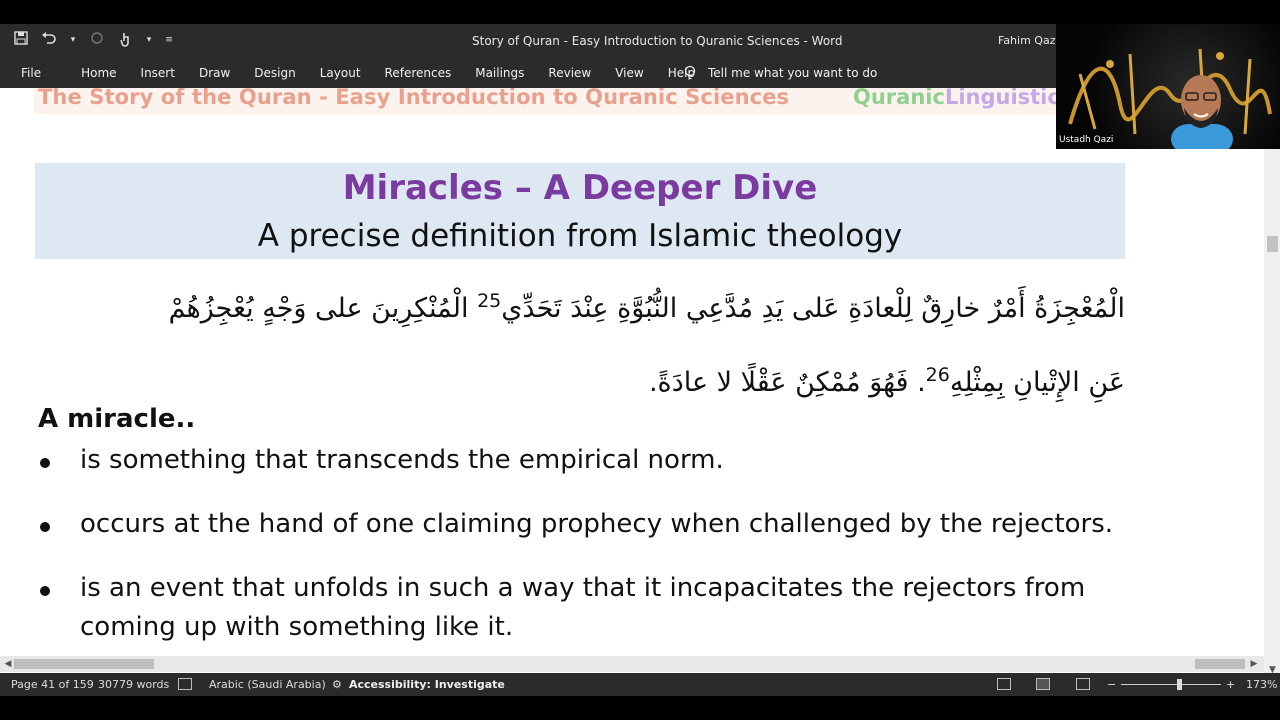 This screenshot has height=720, width=1280. I want to click on brand-part-linguistics: Linguistics, so click(1008, 98).